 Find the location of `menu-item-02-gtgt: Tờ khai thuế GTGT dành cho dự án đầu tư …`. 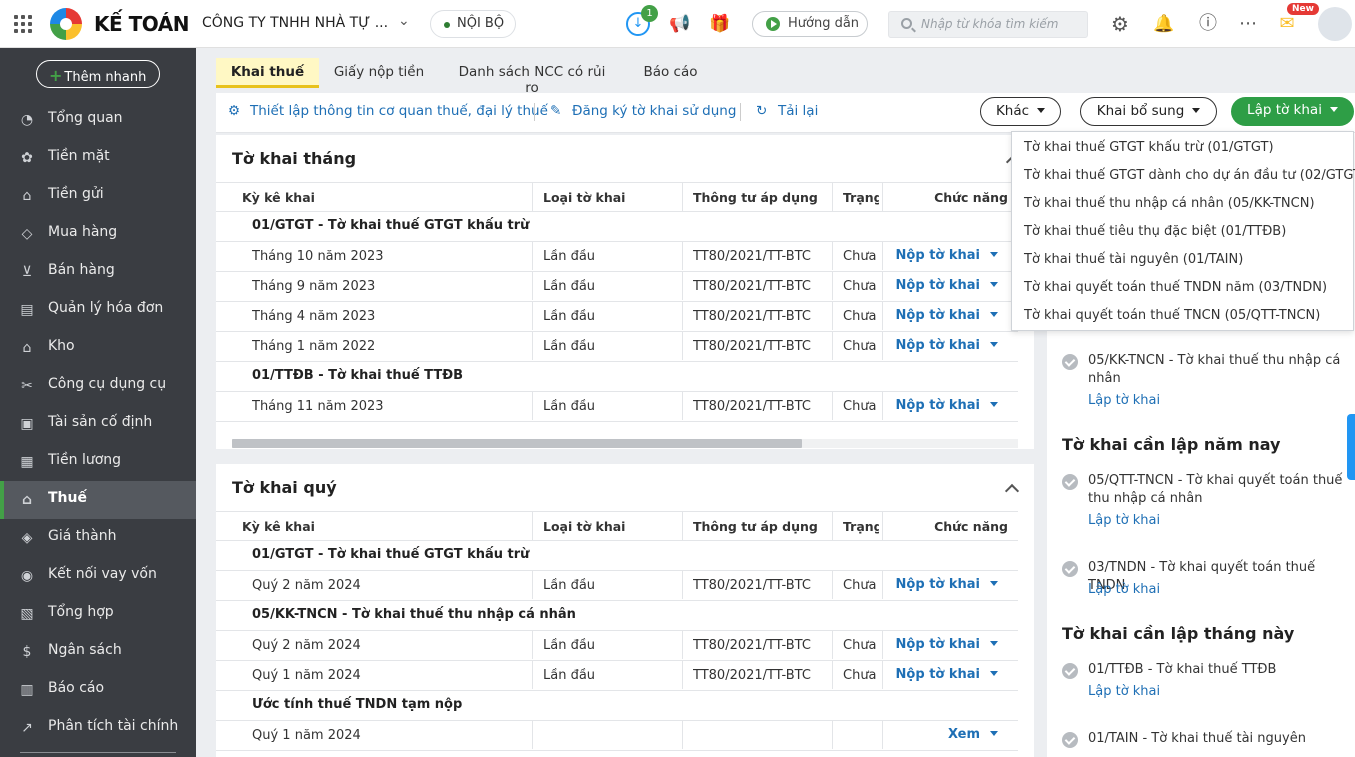

menu-item-02-gtgt: Tờ khai thuế GTGT dành cho dự án đầu tư … is located at coordinates (1189, 175).